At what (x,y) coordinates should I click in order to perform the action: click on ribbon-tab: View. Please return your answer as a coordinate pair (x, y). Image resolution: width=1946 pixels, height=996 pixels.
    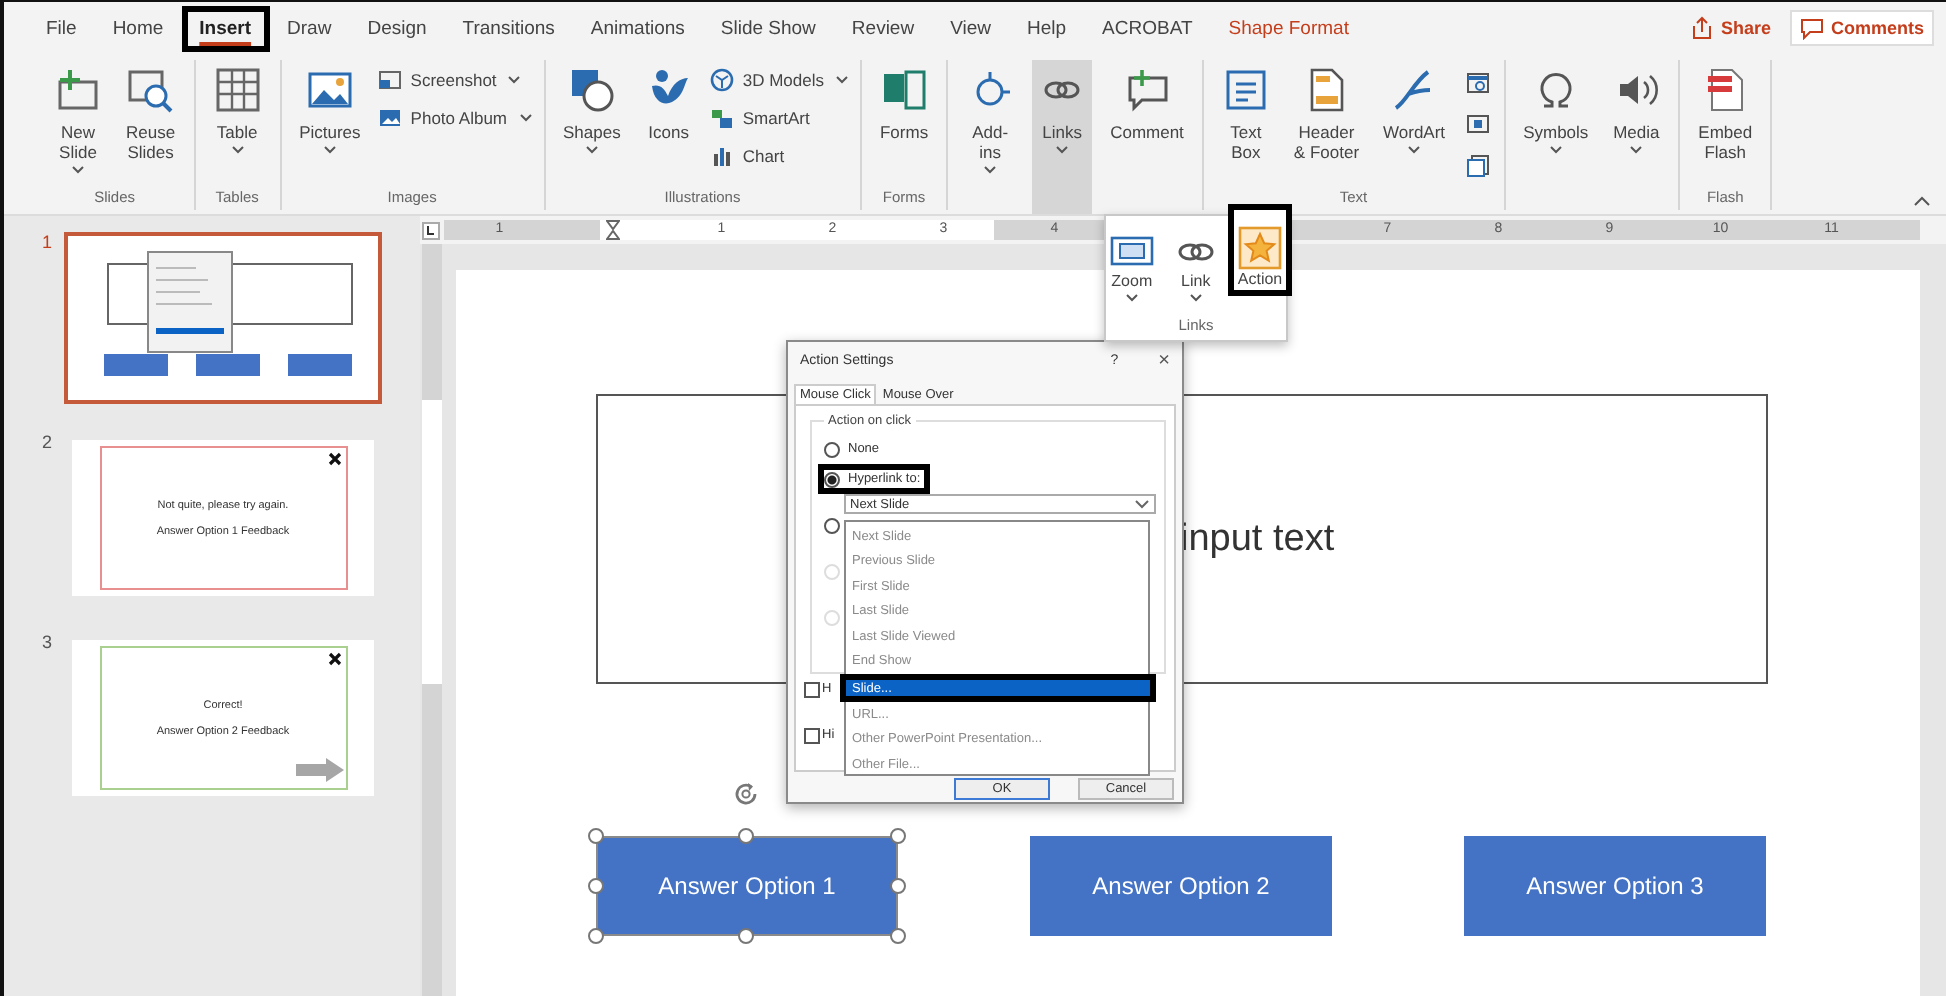
    Looking at the image, I should click on (970, 28).